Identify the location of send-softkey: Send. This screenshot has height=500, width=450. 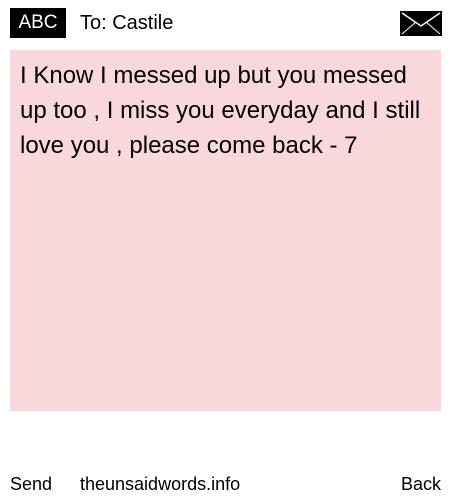
(31, 484).